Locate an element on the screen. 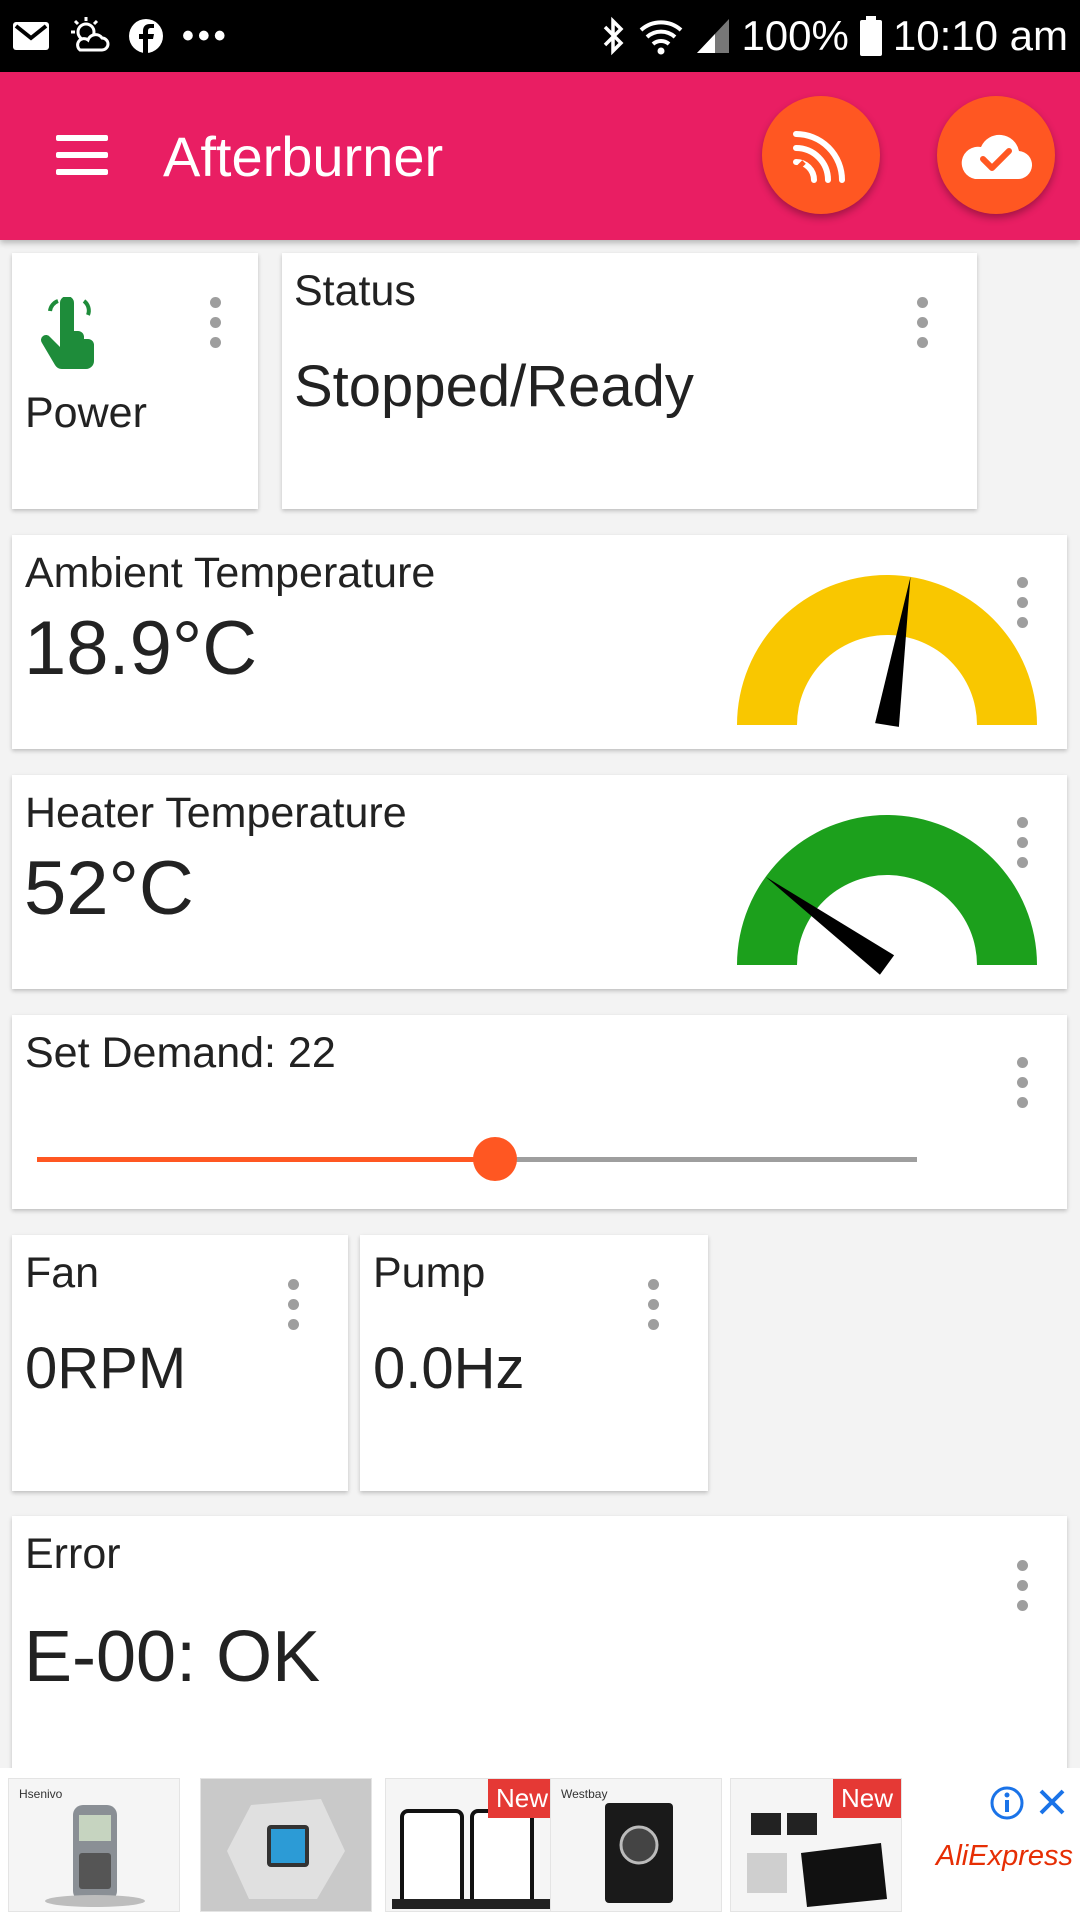  set-demand-card: Set Demand: 22 is located at coordinates (539, 1112).